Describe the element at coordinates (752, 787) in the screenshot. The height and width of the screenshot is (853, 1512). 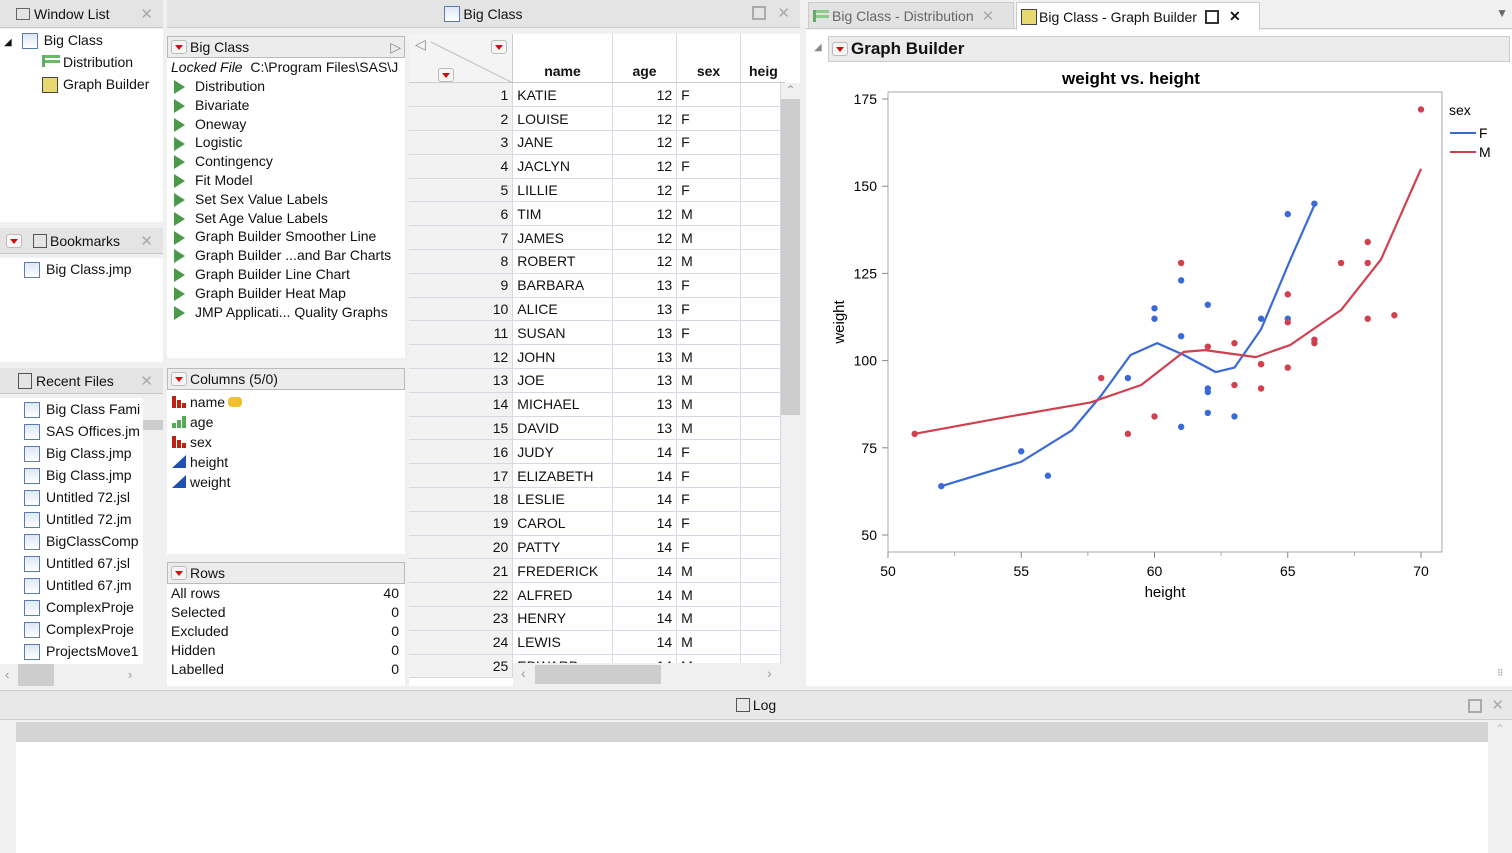
I see `log-area` at that location.